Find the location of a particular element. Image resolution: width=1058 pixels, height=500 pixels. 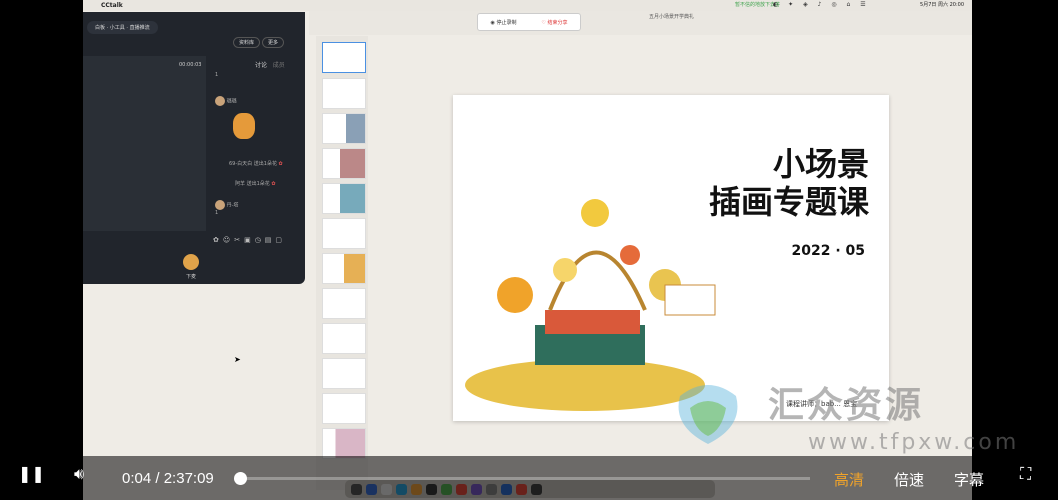

scissors-icon: ✂ is located at coordinates (239, 240).